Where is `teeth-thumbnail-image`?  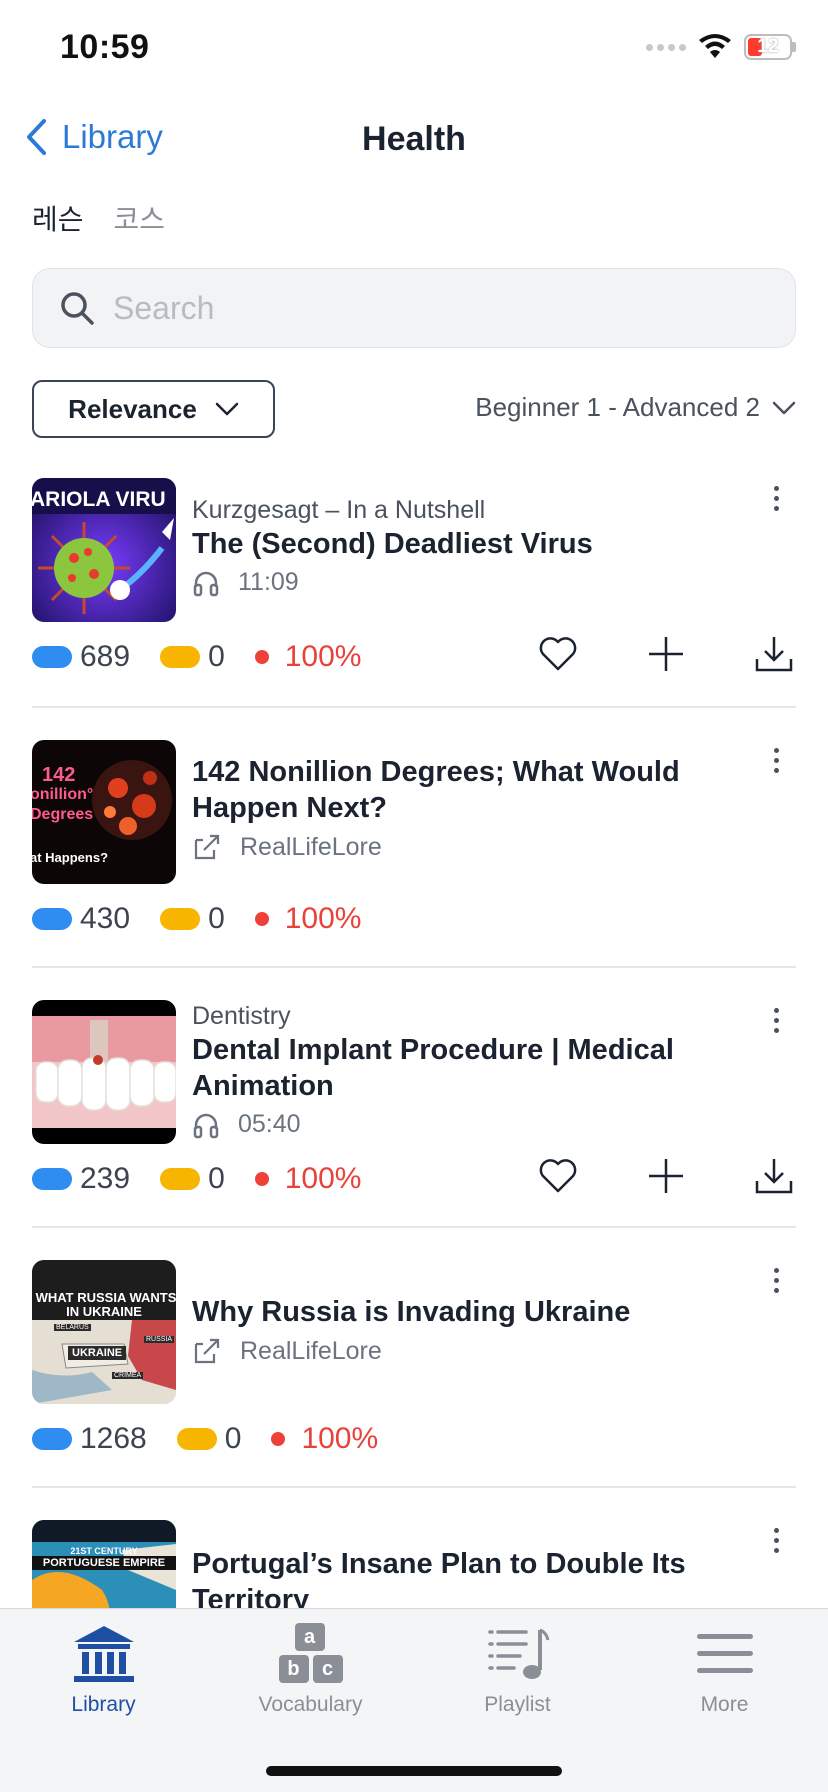 teeth-thumbnail-image is located at coordinates (104, 1072).